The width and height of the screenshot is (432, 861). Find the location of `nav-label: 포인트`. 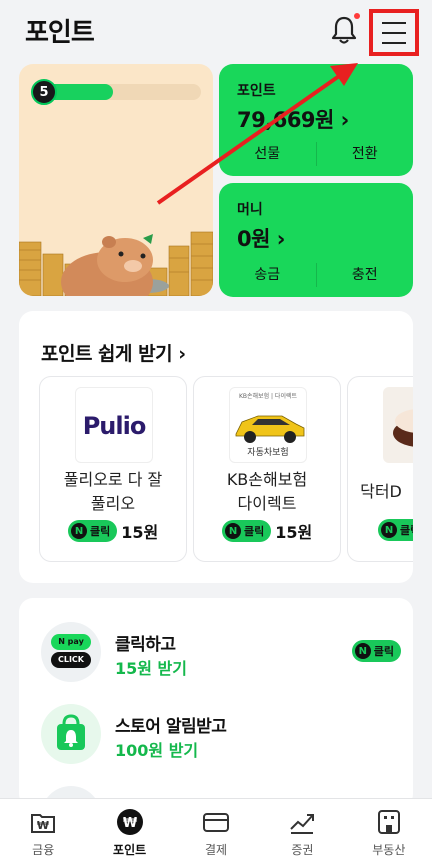

nav-label: 포인트 is located at coordinates (130, 850).